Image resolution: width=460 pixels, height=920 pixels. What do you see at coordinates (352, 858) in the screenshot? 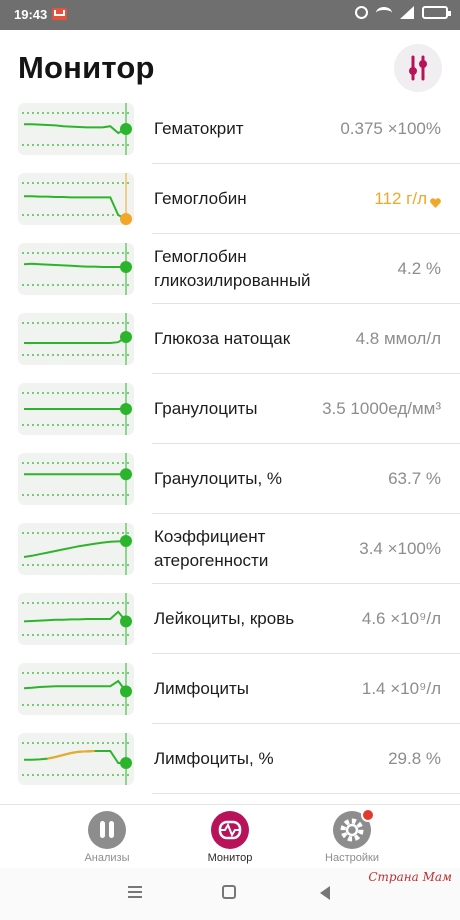
I see `tab-label: Настройки` at bounding box center [352, 858].